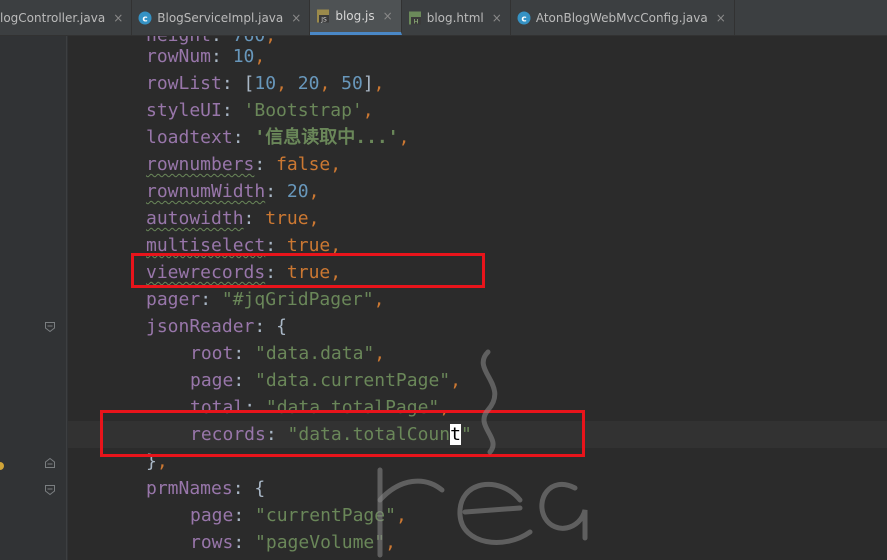 This screenshot has width=887, height=560. What do you see at coordinates (308, 270) in the screenshot?
I see `highlight-box-viewrecords` at bounding box center [308, 270].